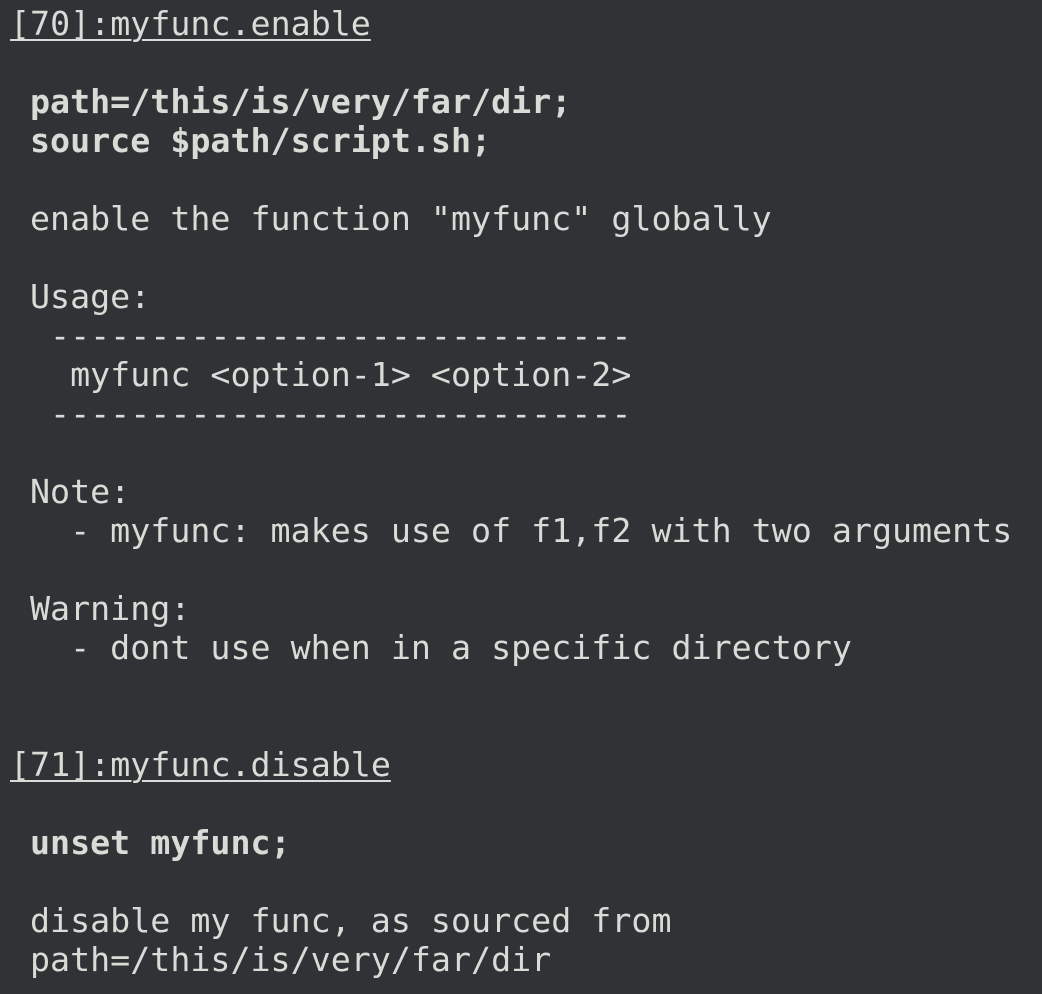 The width and height of the screenshot is (1042, 994). Describe the element at coordinates (331, 335) in the screenshot. I see `usage-rule-top: -----------------------------` at that location.